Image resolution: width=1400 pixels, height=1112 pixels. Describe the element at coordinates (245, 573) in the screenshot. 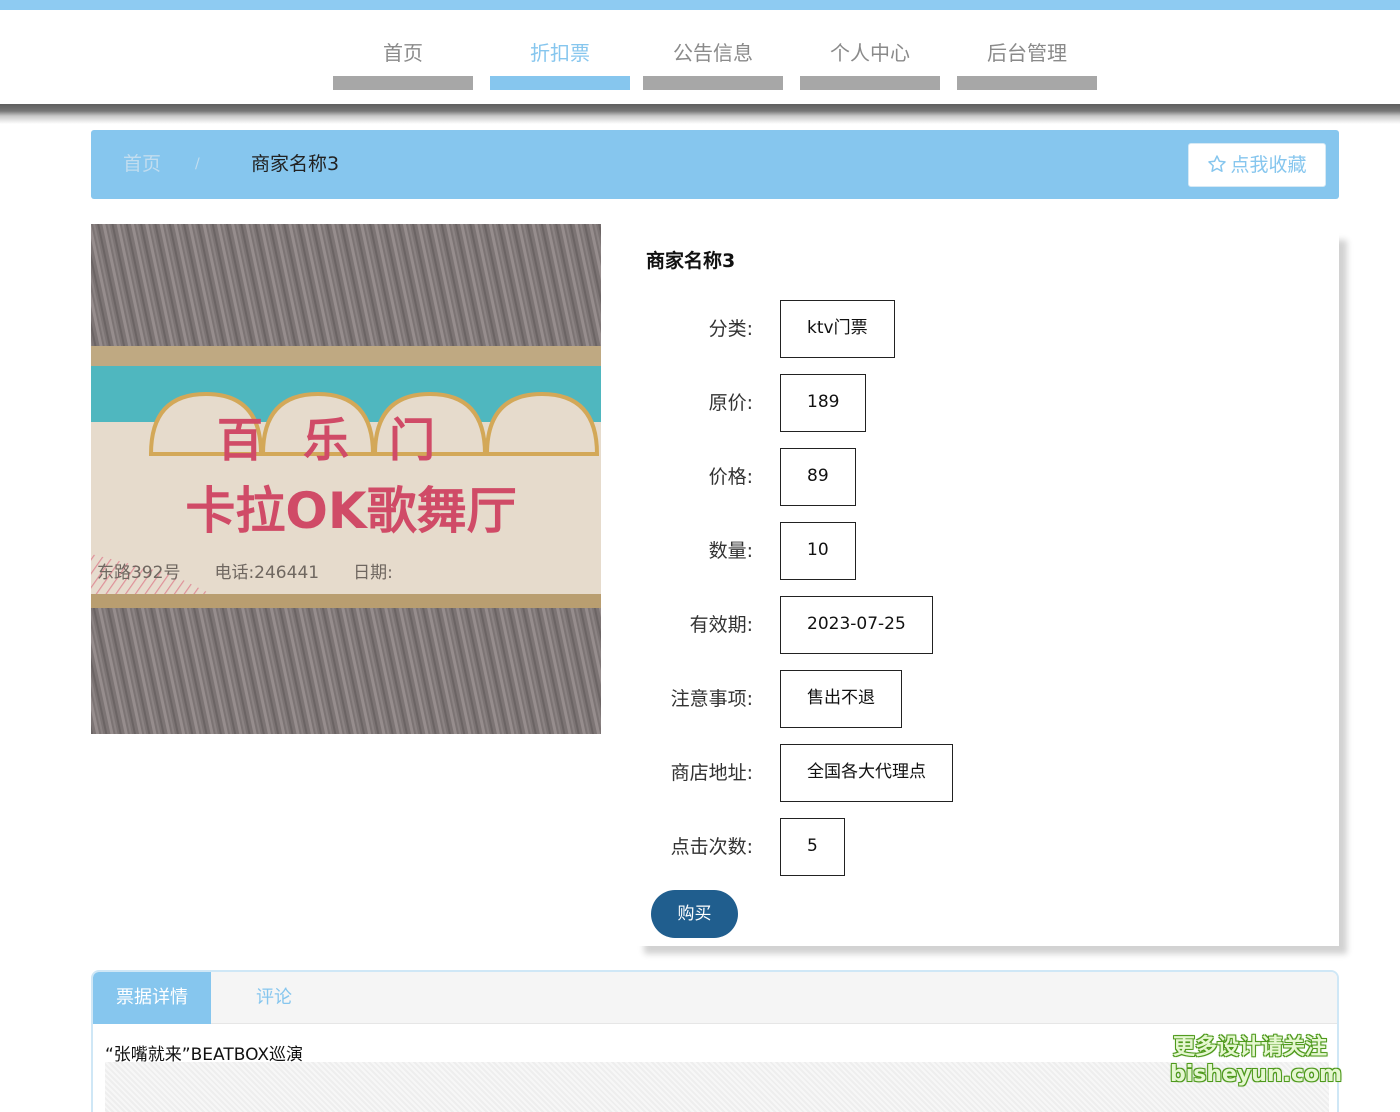

I see `ticket-bottom-text: 东路392号 电话:246441 日期:` at that location.